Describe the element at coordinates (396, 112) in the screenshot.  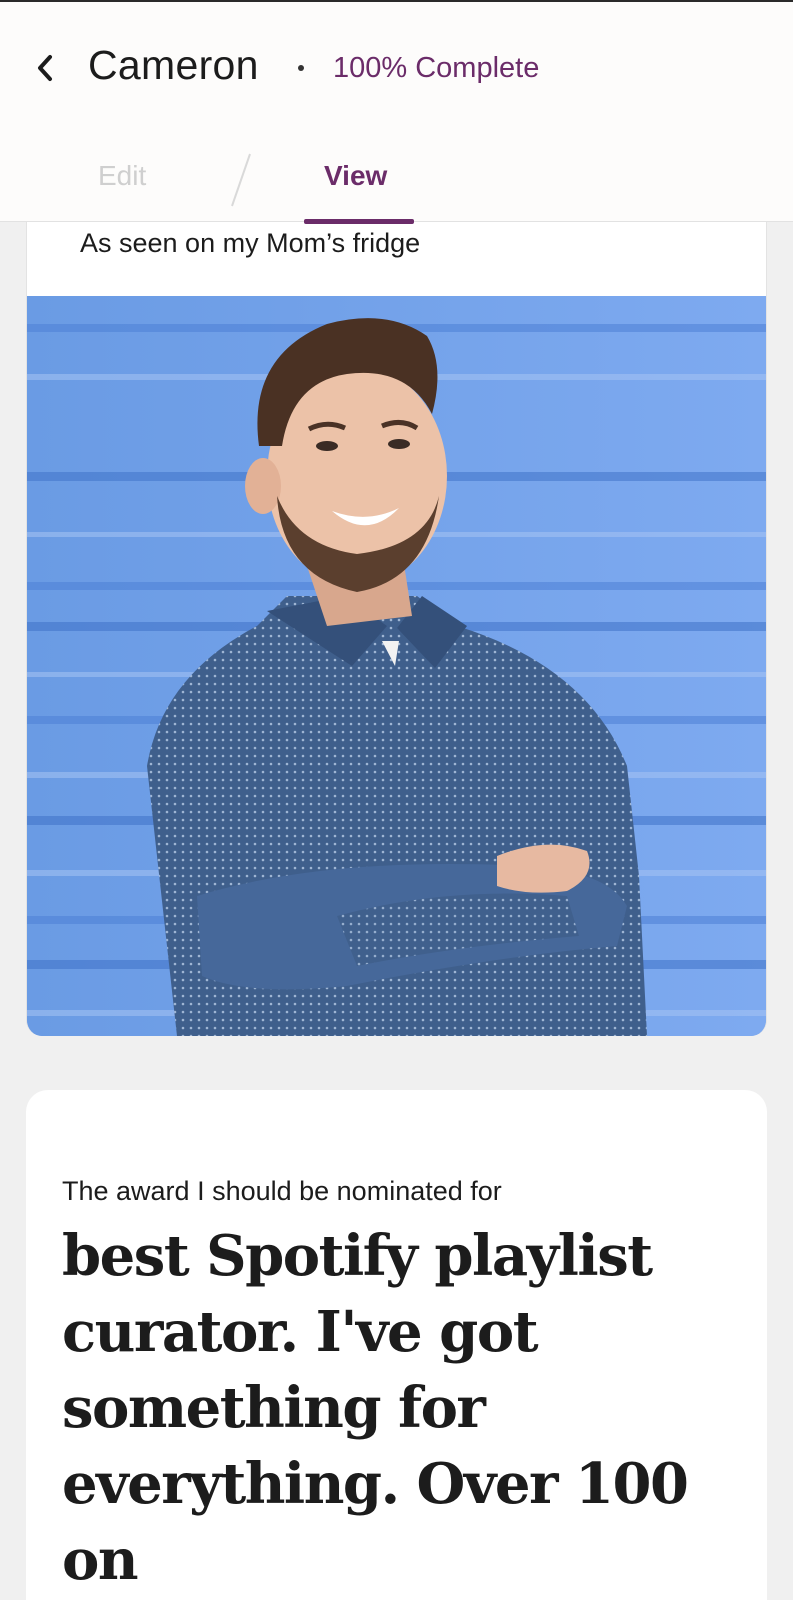
I see `profile-header: Cameron 100% Complete Edit View` at that location.